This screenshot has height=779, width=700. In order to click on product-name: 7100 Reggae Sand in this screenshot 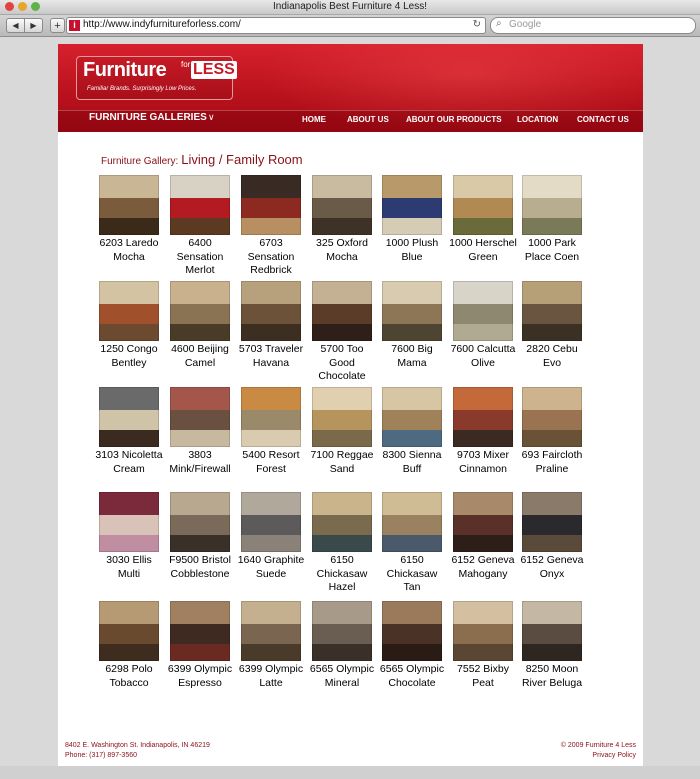, I will do `click(342, 462)`.